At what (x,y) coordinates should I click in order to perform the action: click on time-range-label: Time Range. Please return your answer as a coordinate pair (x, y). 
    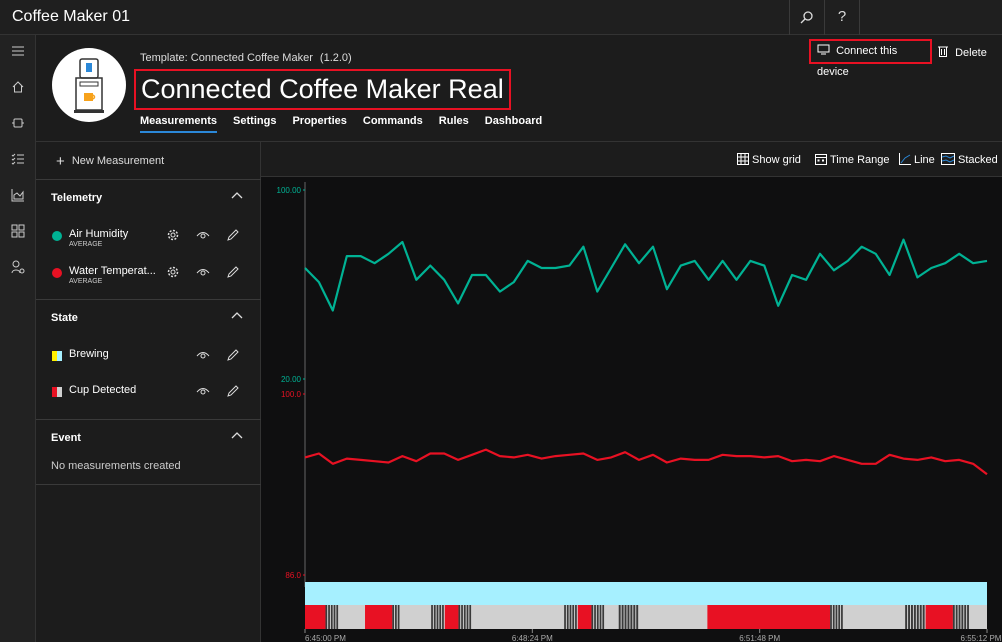
    Looking at the image, I should click on (860, 160).